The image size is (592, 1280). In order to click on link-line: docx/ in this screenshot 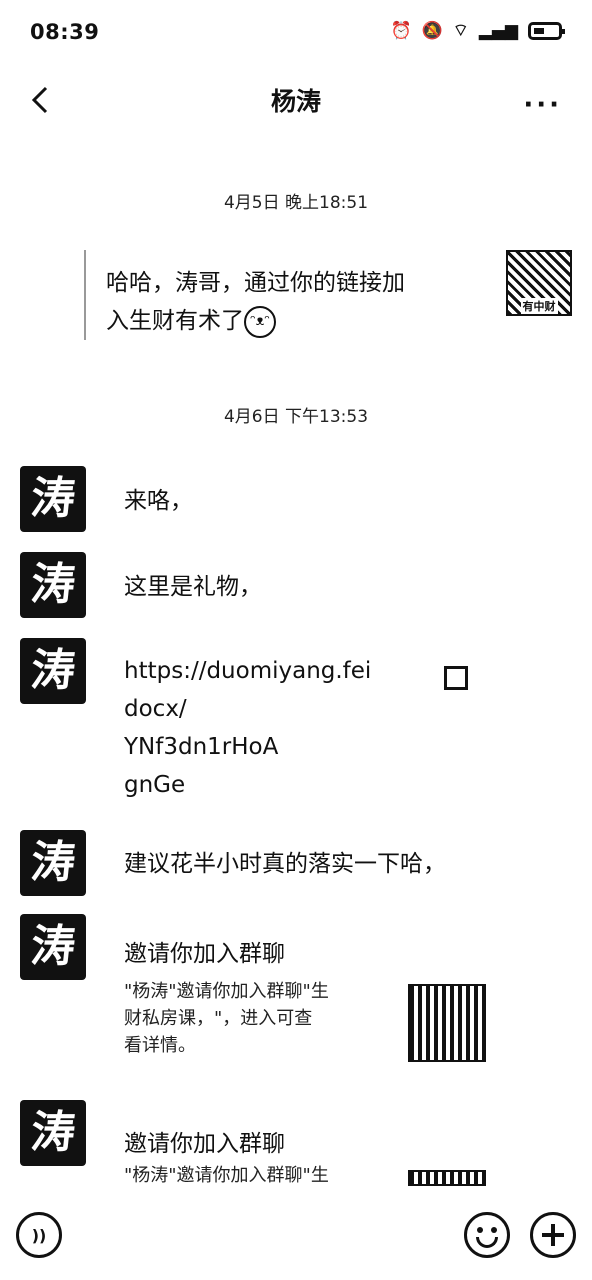, I will do `click(155, 709)`.